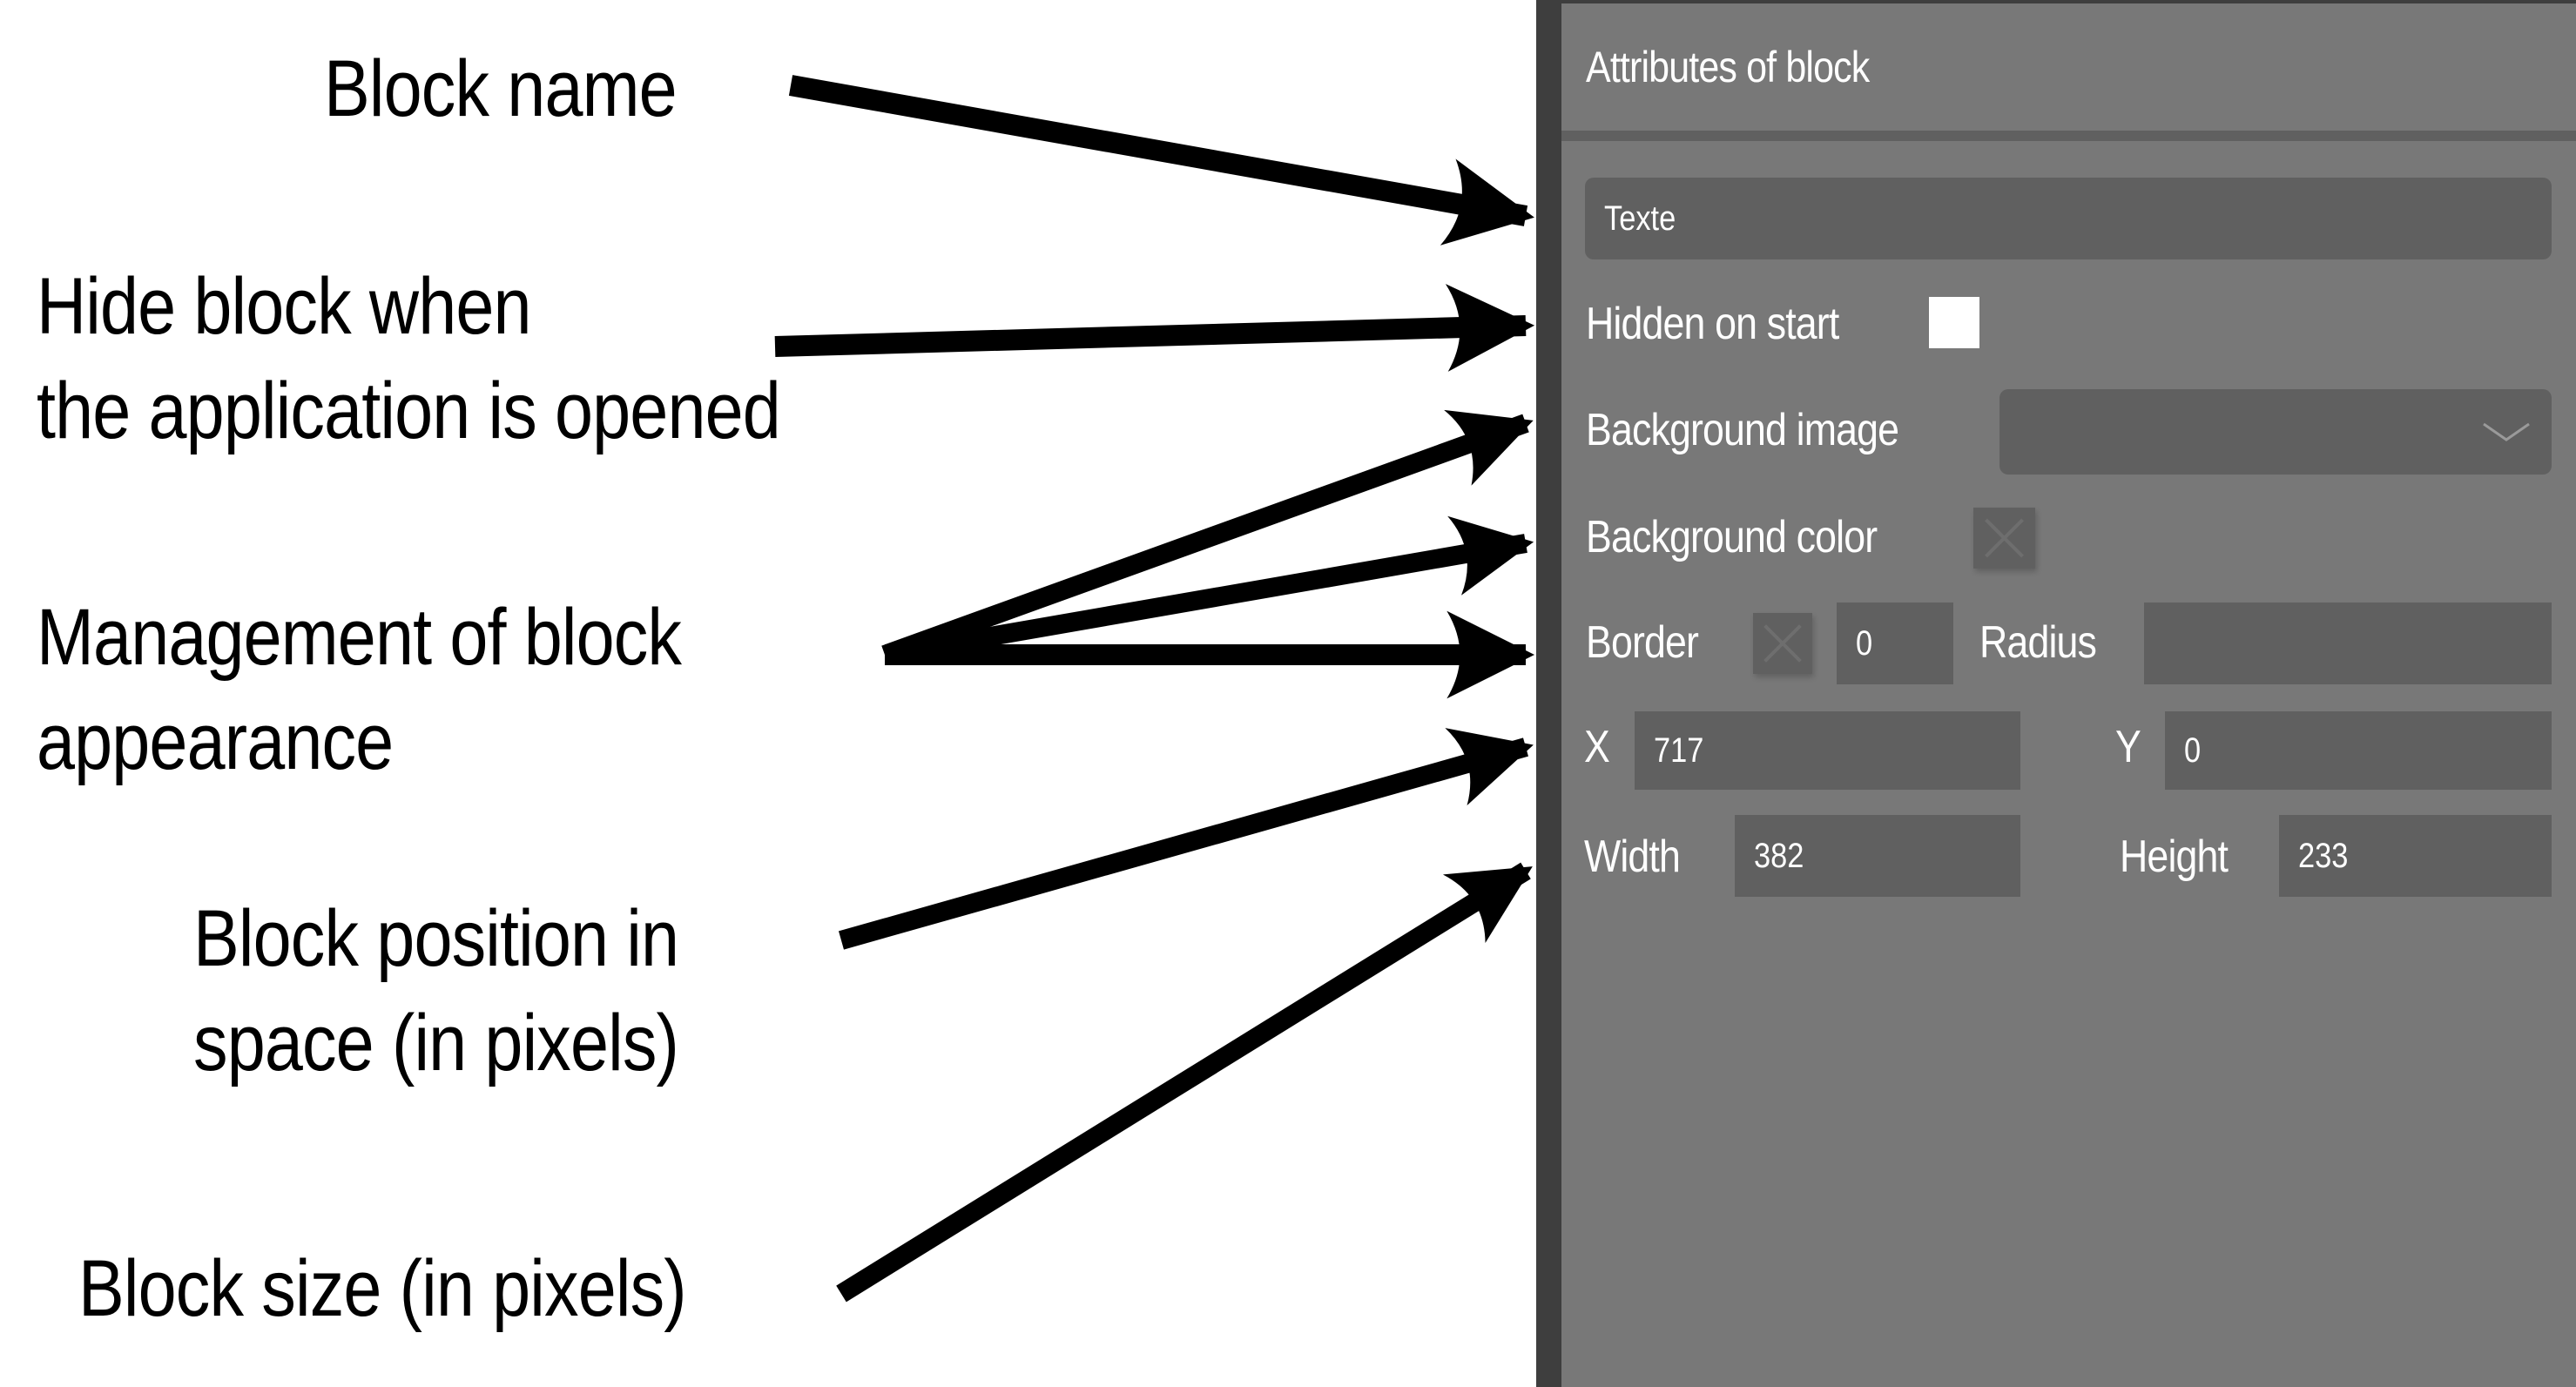  What do you see at coordinates (1186, 839) in the screenshot?
I see `arrow-block-position` at bounding box center [1186, 839].